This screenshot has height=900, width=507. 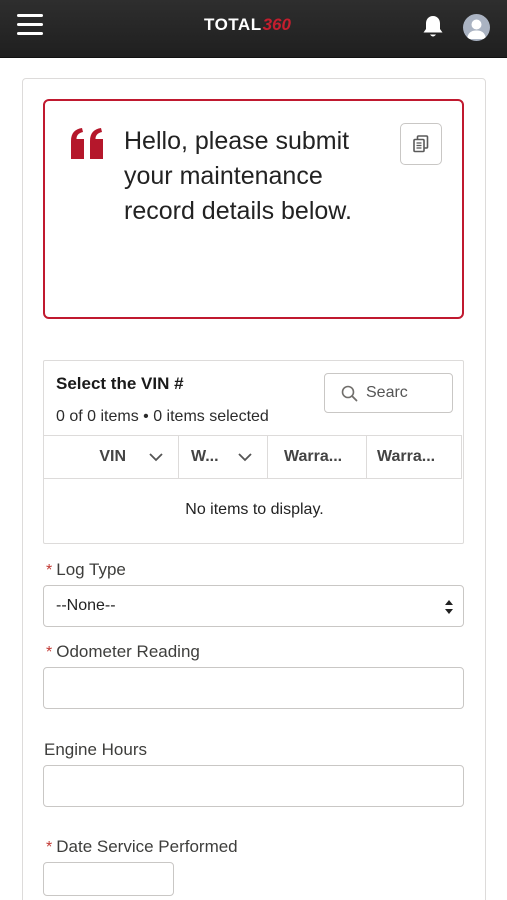 I want to click on bell-icon, so click(x=433, y=27).